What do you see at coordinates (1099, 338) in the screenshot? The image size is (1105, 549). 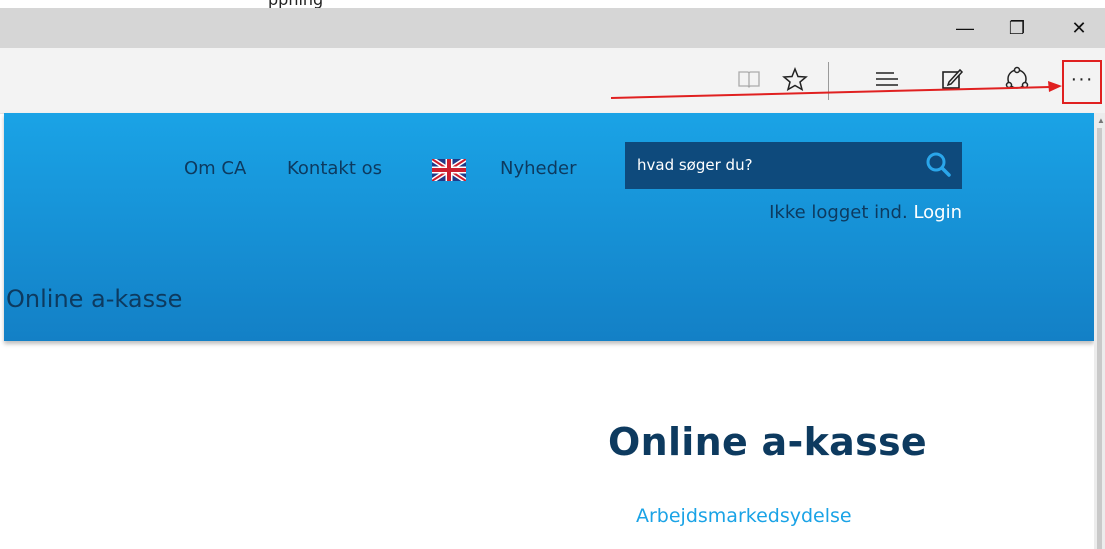 I see `scrollbar-thumb` at bounding box center [1099, 338].